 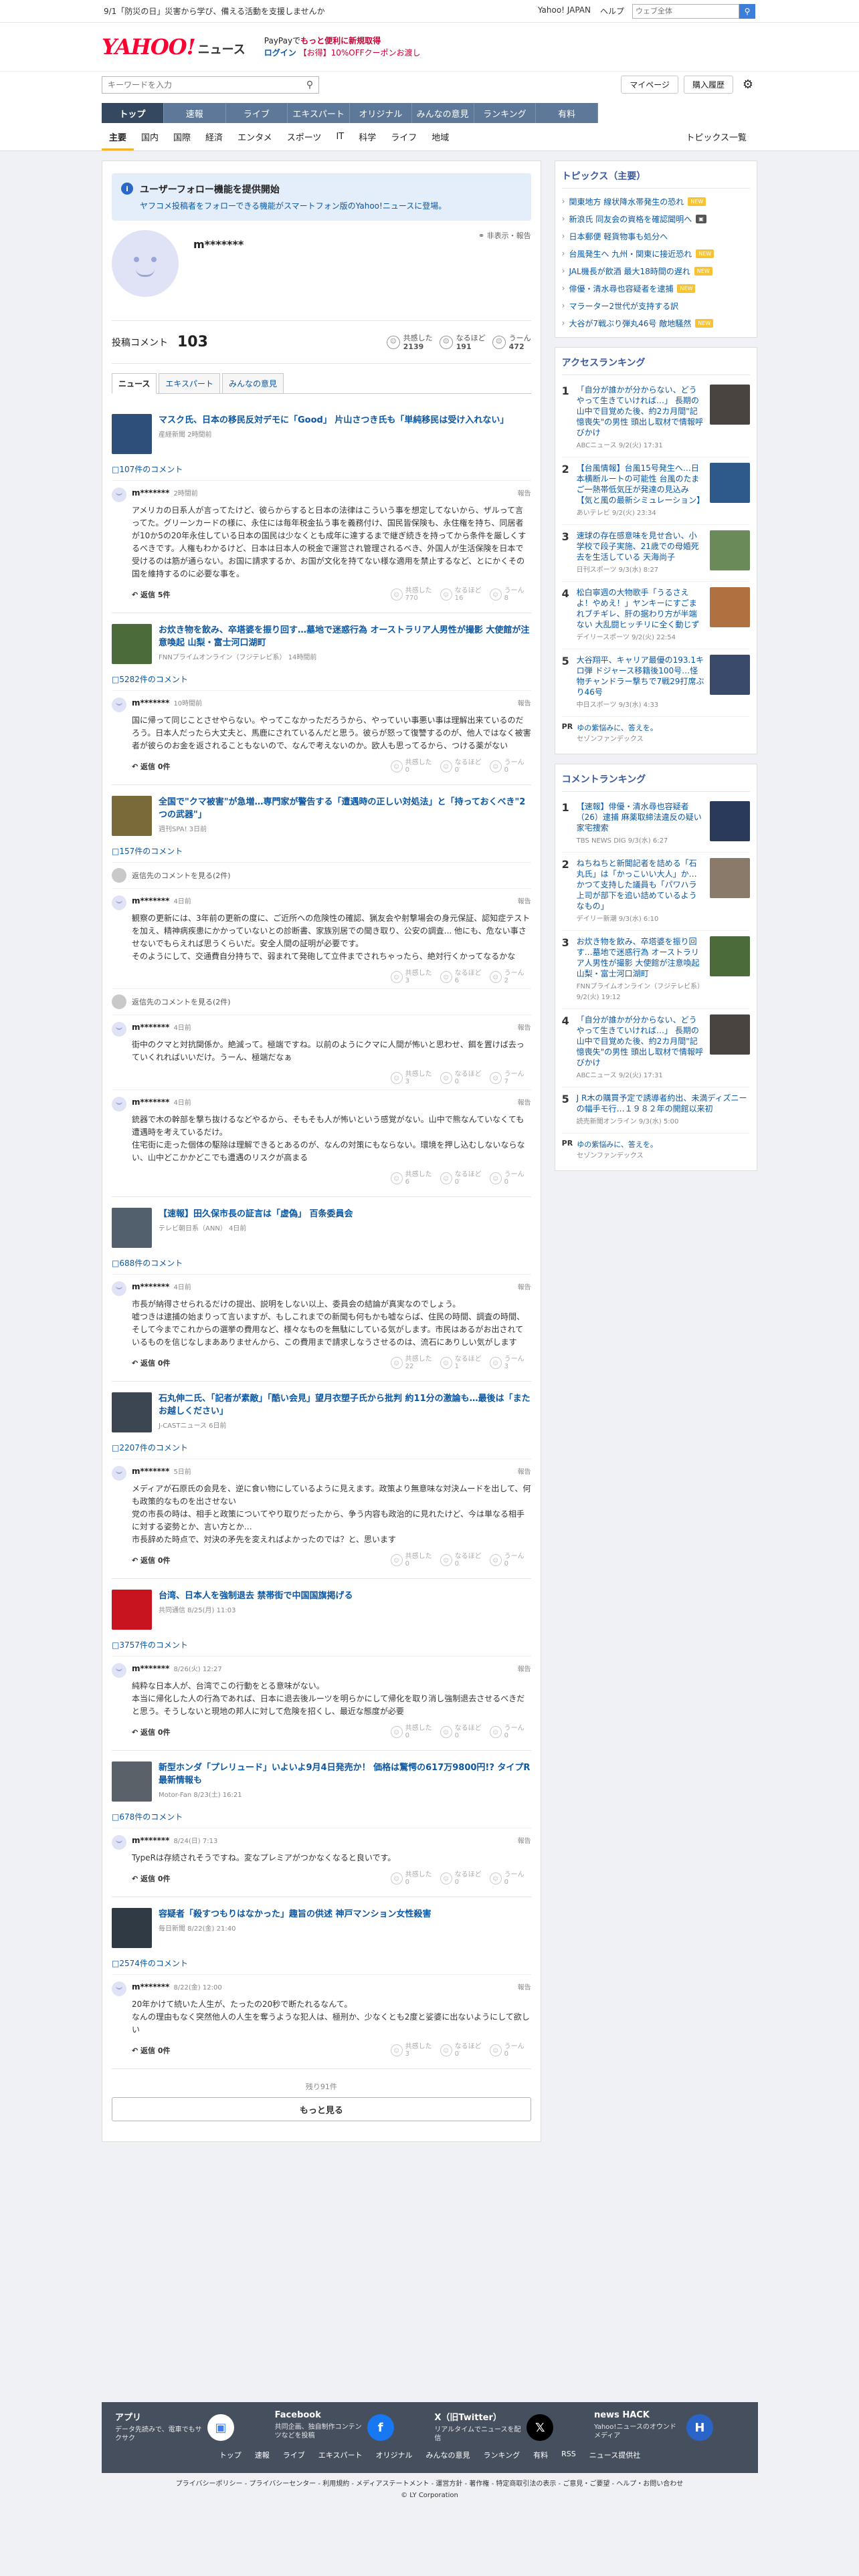 I want to click on footer-link: ニュース提供社, so click(x=614, y=2455).